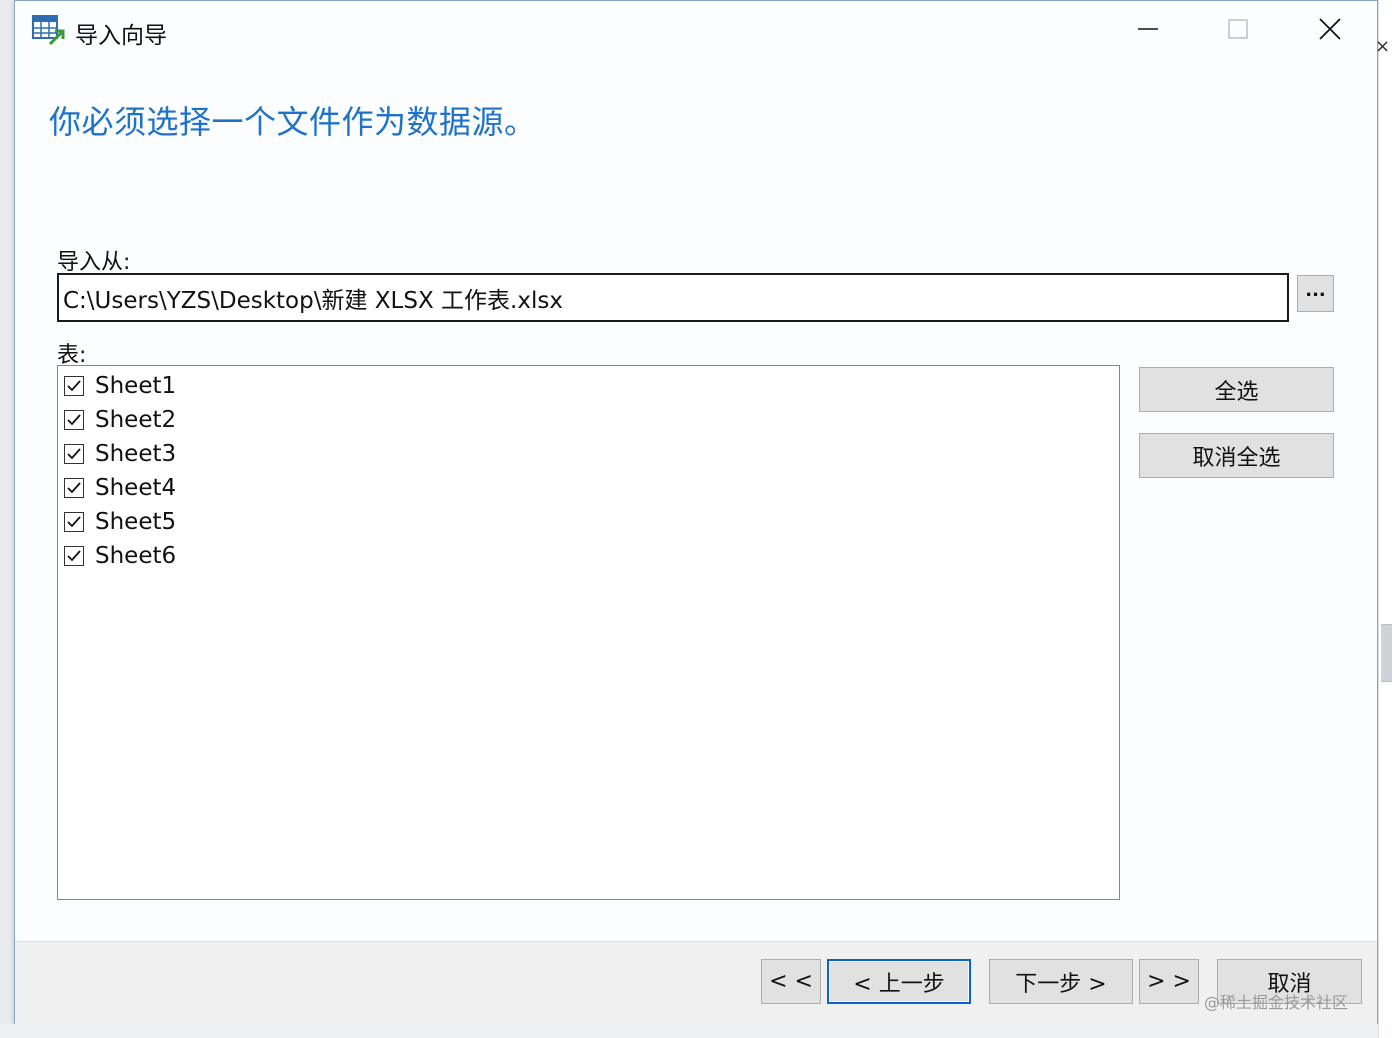 The image size is (1392, 1038). I want to click on watermark: @稀土掘金技术社区, so click(1276, 1002).